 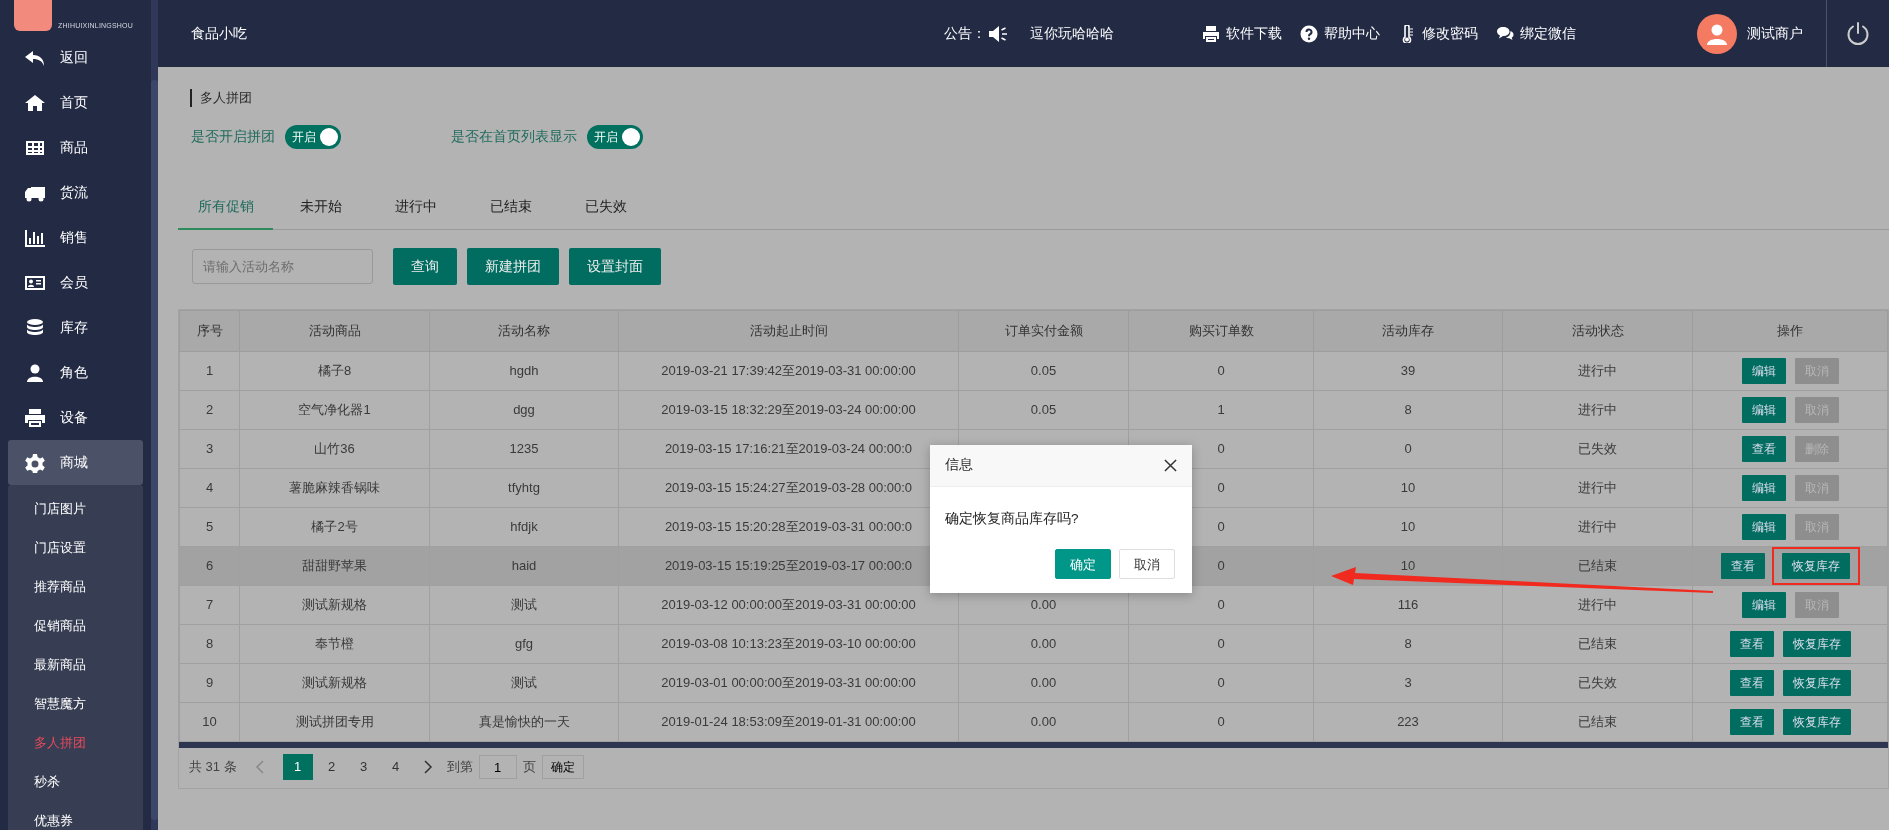 What do you see at coordinates (1408, 331) in the screenshot?
I see `column-header: 活动库存` at bounding box center [1408, 331].